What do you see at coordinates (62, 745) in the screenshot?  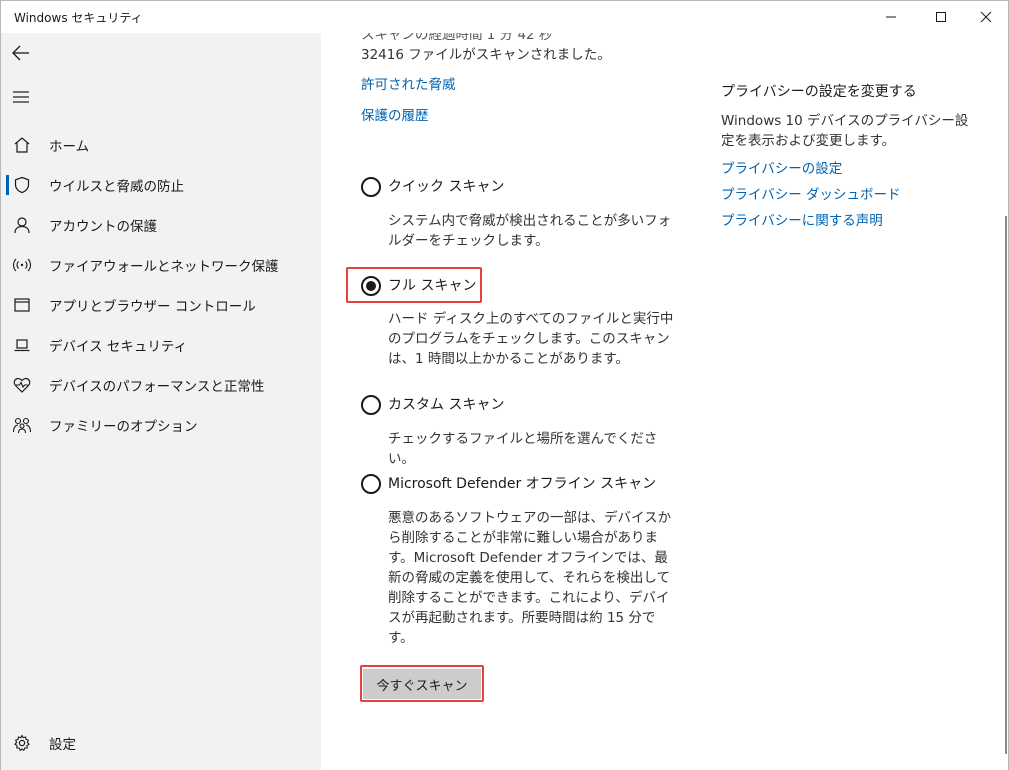 I see `sidebar-item-label: 設定` at bounding box center [62, 745].